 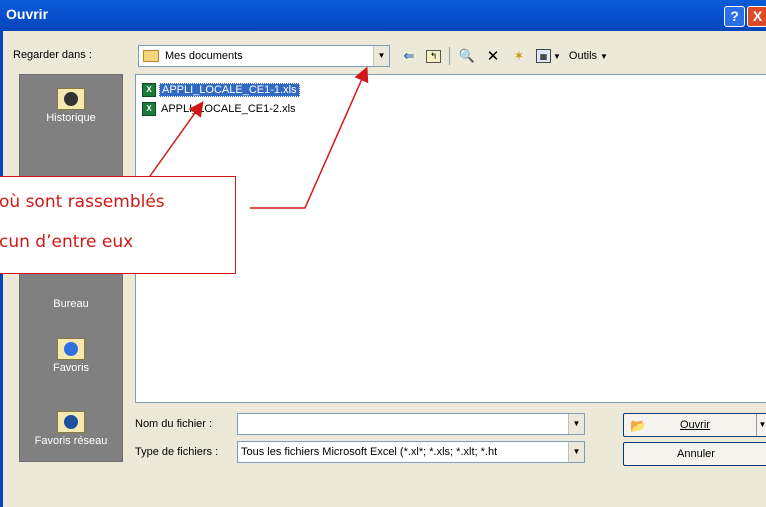 I want to click on open-button-label: Ouvrir, so click(x=695, y=425).